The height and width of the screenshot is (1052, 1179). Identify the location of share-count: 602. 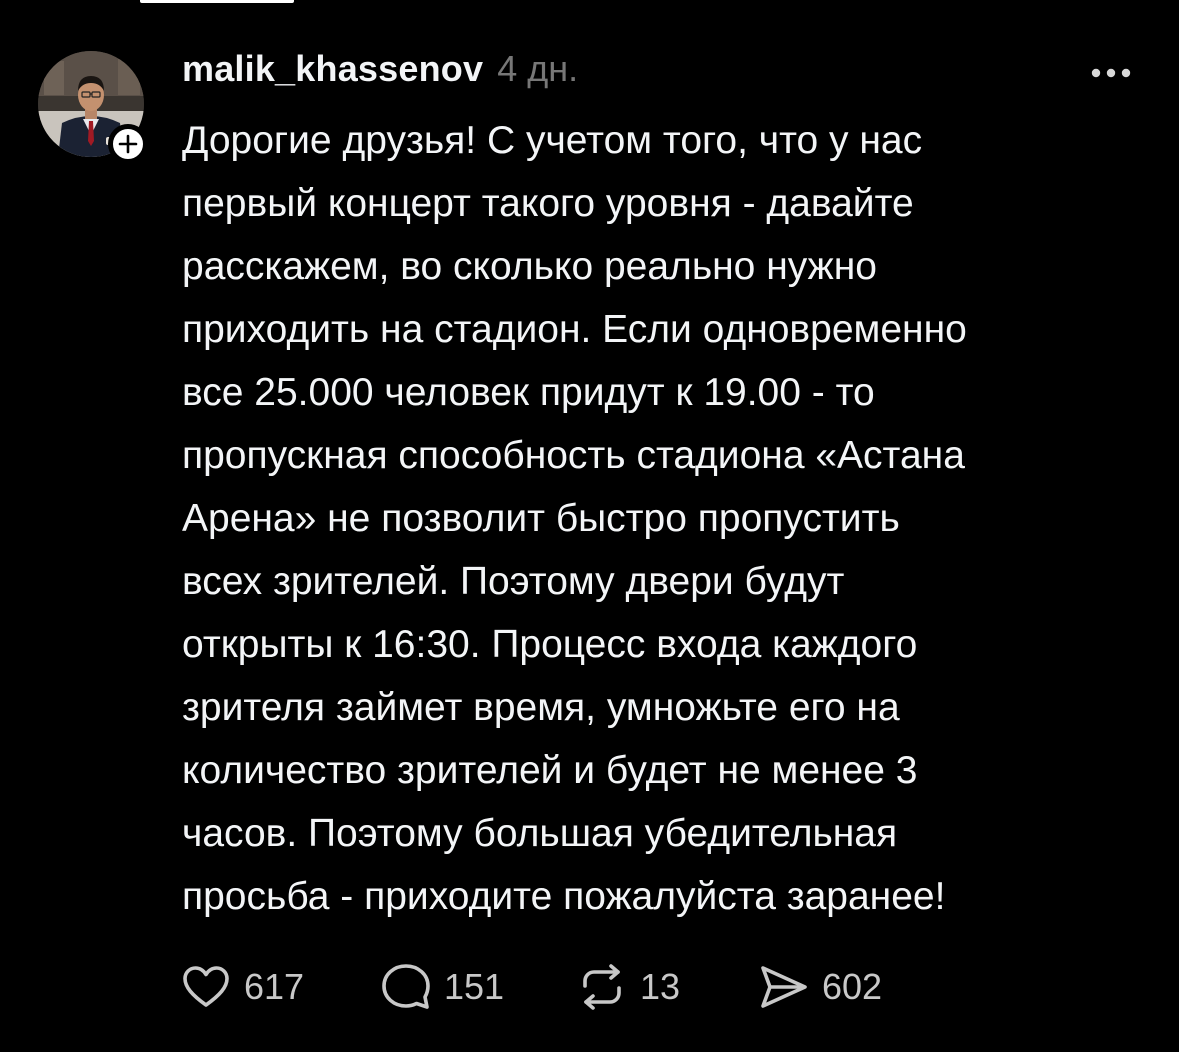
(852, 986).